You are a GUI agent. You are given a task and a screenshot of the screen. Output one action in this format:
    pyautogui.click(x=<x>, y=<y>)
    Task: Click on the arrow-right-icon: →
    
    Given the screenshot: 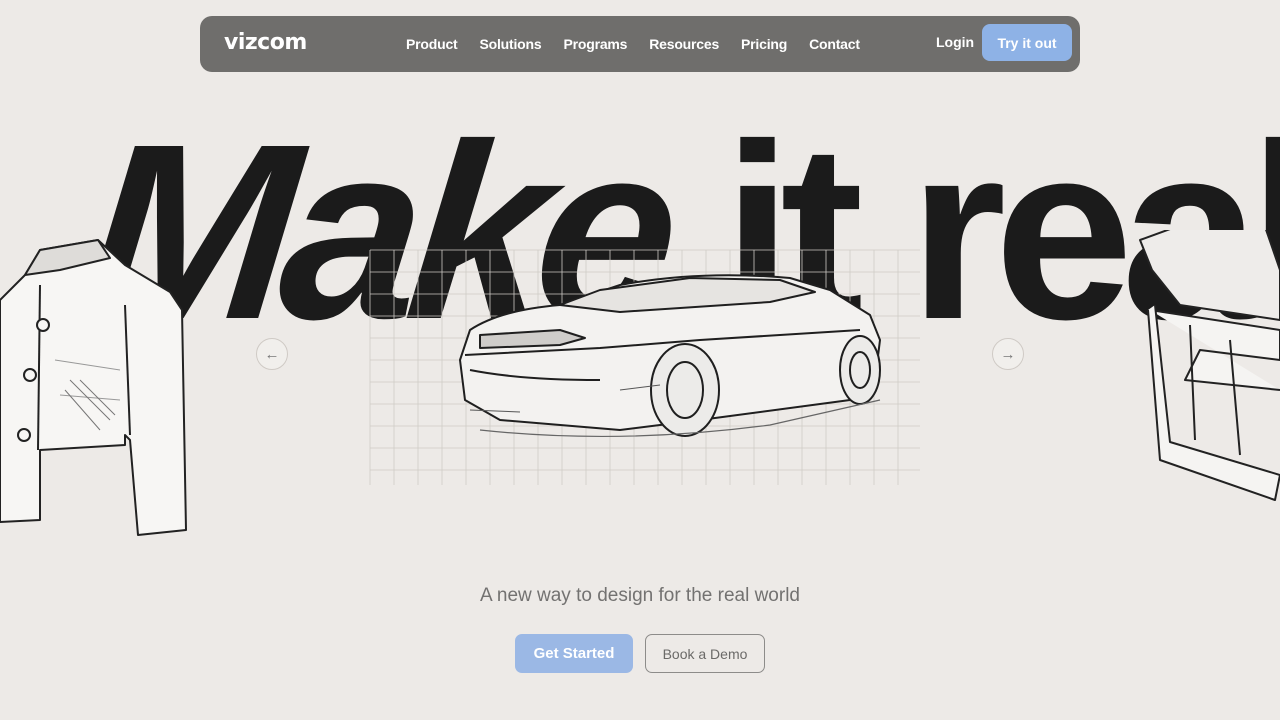 What is the action you would take?
    pyautogui.click(x=1008, y=354)
    